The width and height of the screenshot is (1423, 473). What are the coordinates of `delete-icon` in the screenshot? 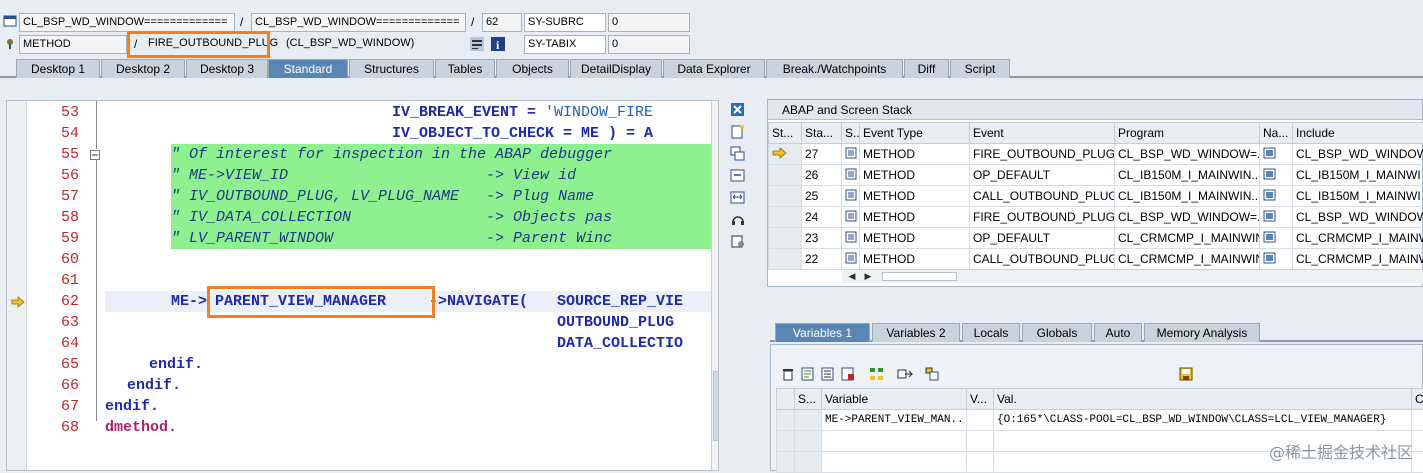 It's located at (788, 374).